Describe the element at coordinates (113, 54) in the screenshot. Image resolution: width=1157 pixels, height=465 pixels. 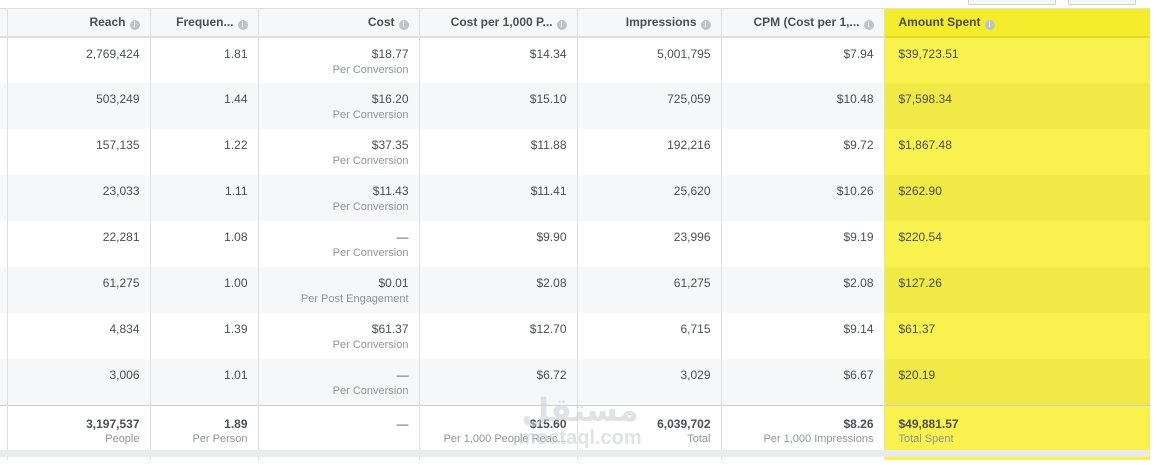
I see `reach-value: 2,769,424` at that location.